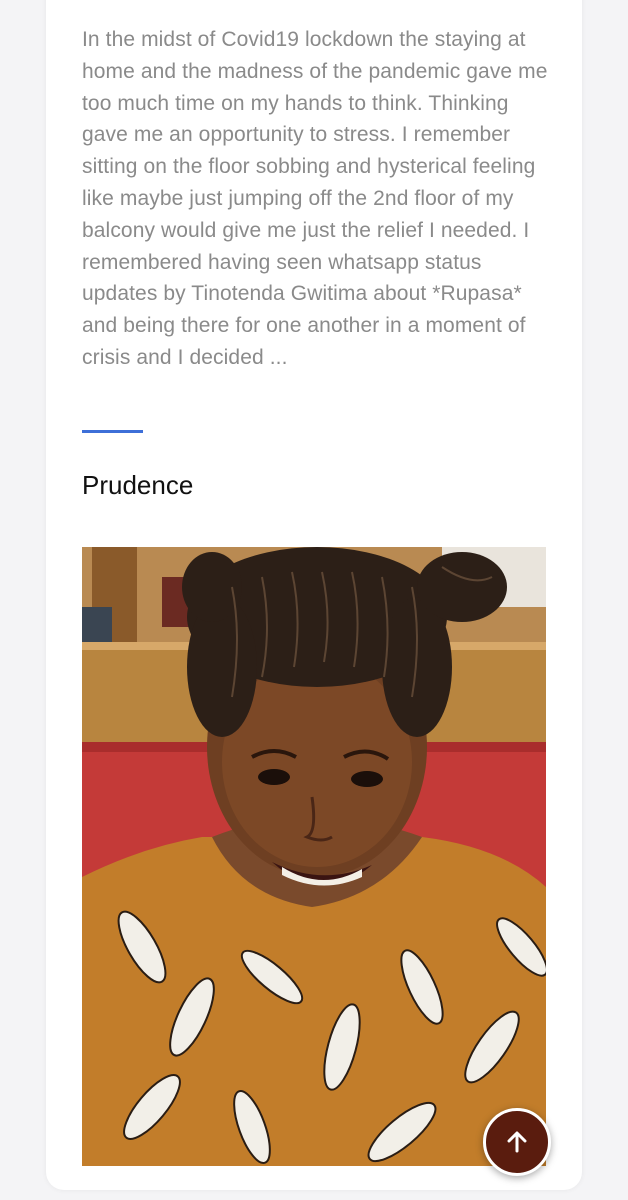 The image size is (628, 1200). Describe the element at coordinates (138, 485) in the screenshot. I see `author-name: Prudence` at that location.